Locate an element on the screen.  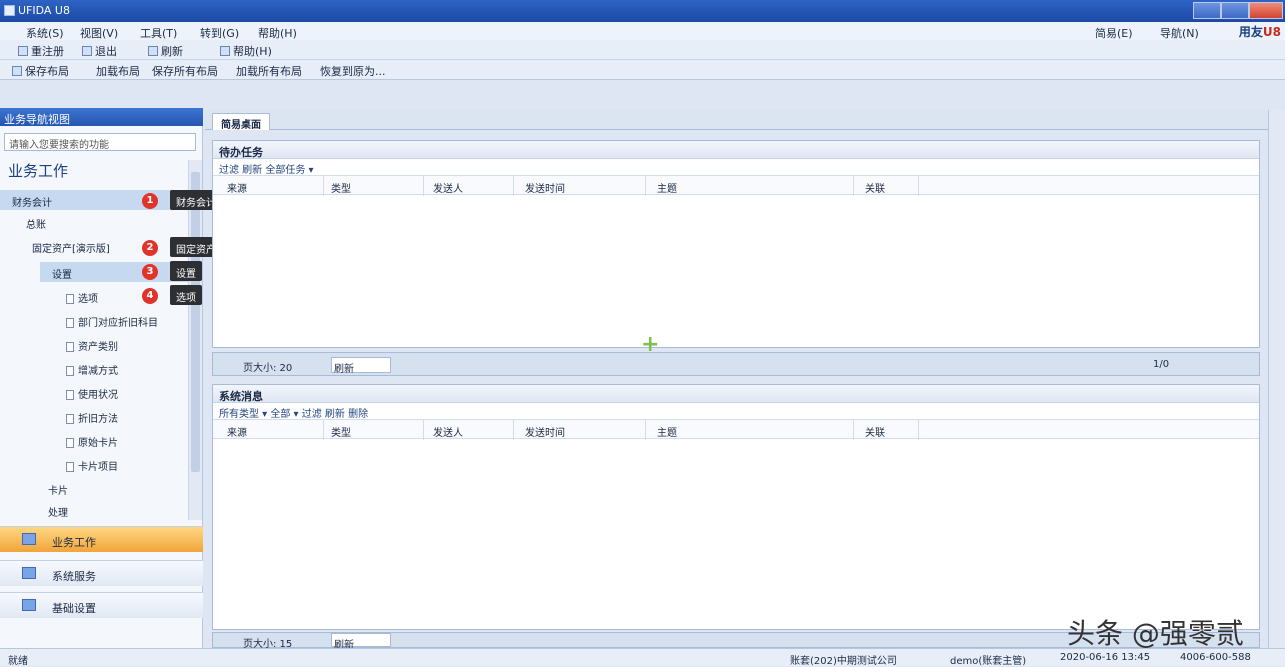
message-panel-toolbar: 所有类型 ▾ 全部 ▾ 过滤 刷新 删除 is located at coordinates (736, 411).